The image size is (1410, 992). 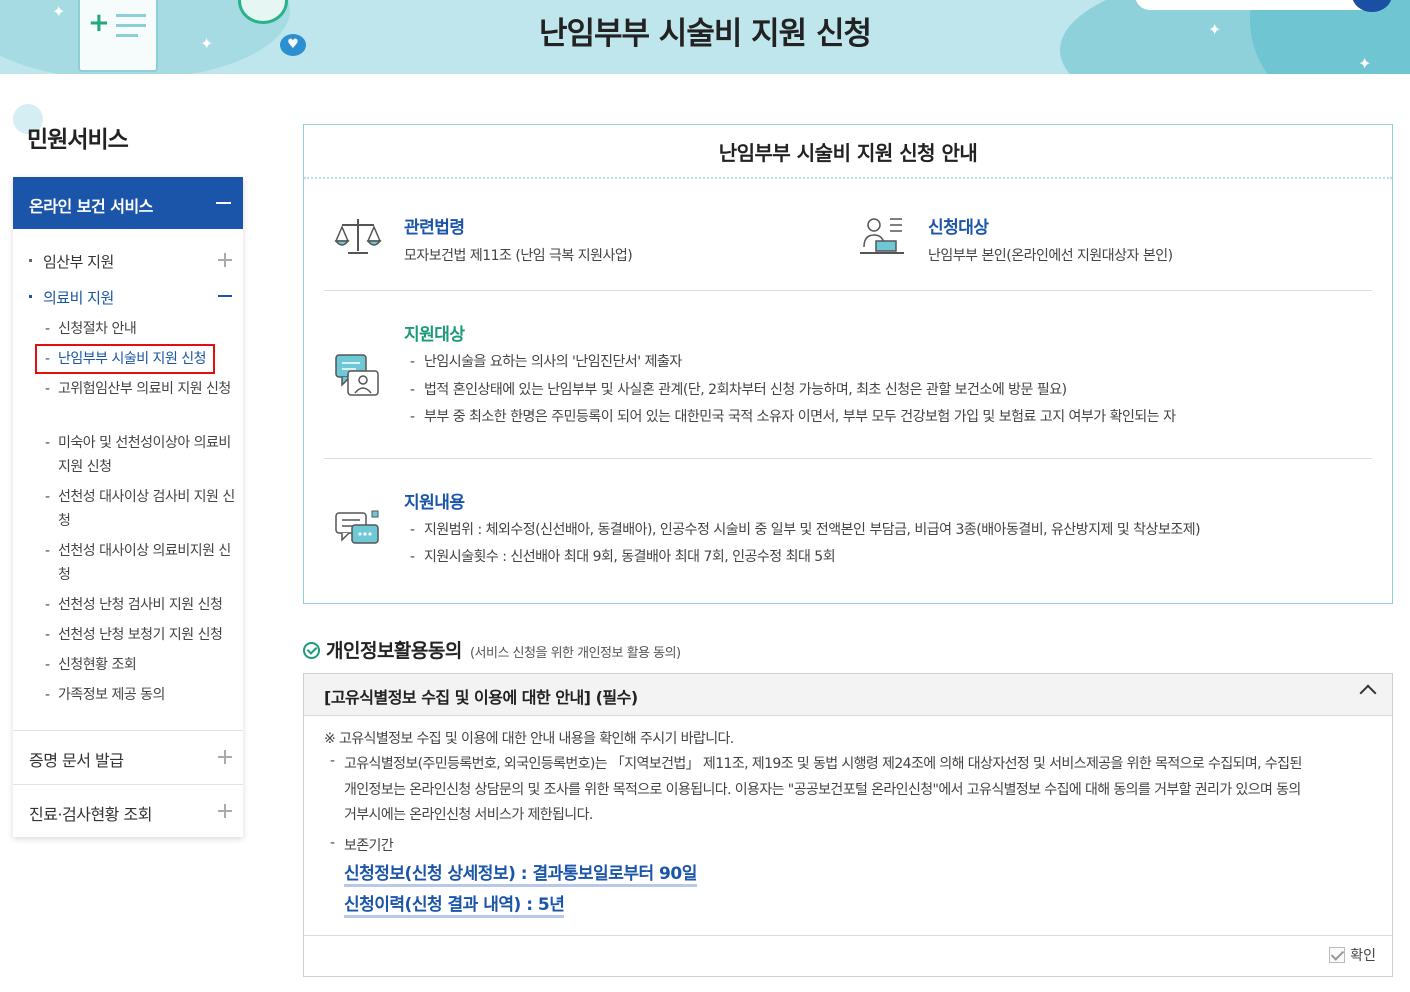 What do you see at coordinates (518, 256) in the screenshot?
I see `law-text: 모자보건법 제11조 (난임 극복 지원사업)` at bounding box center [518, 256].